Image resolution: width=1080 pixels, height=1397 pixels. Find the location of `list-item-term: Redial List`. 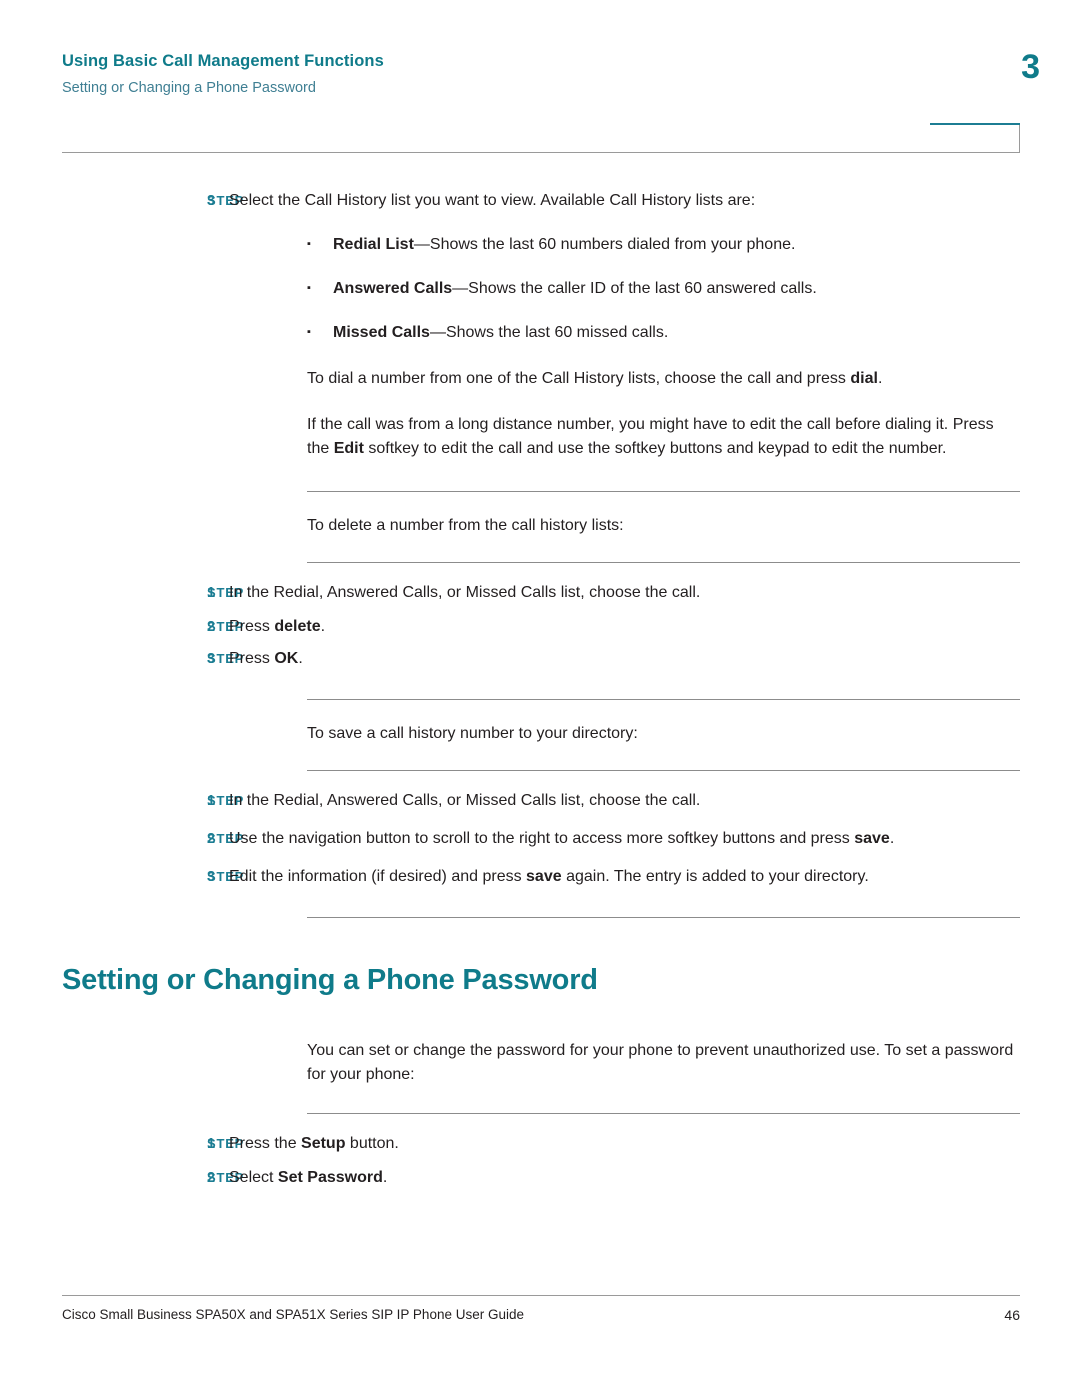

list-item-term: Redial List is located at coordinates (373, 244).